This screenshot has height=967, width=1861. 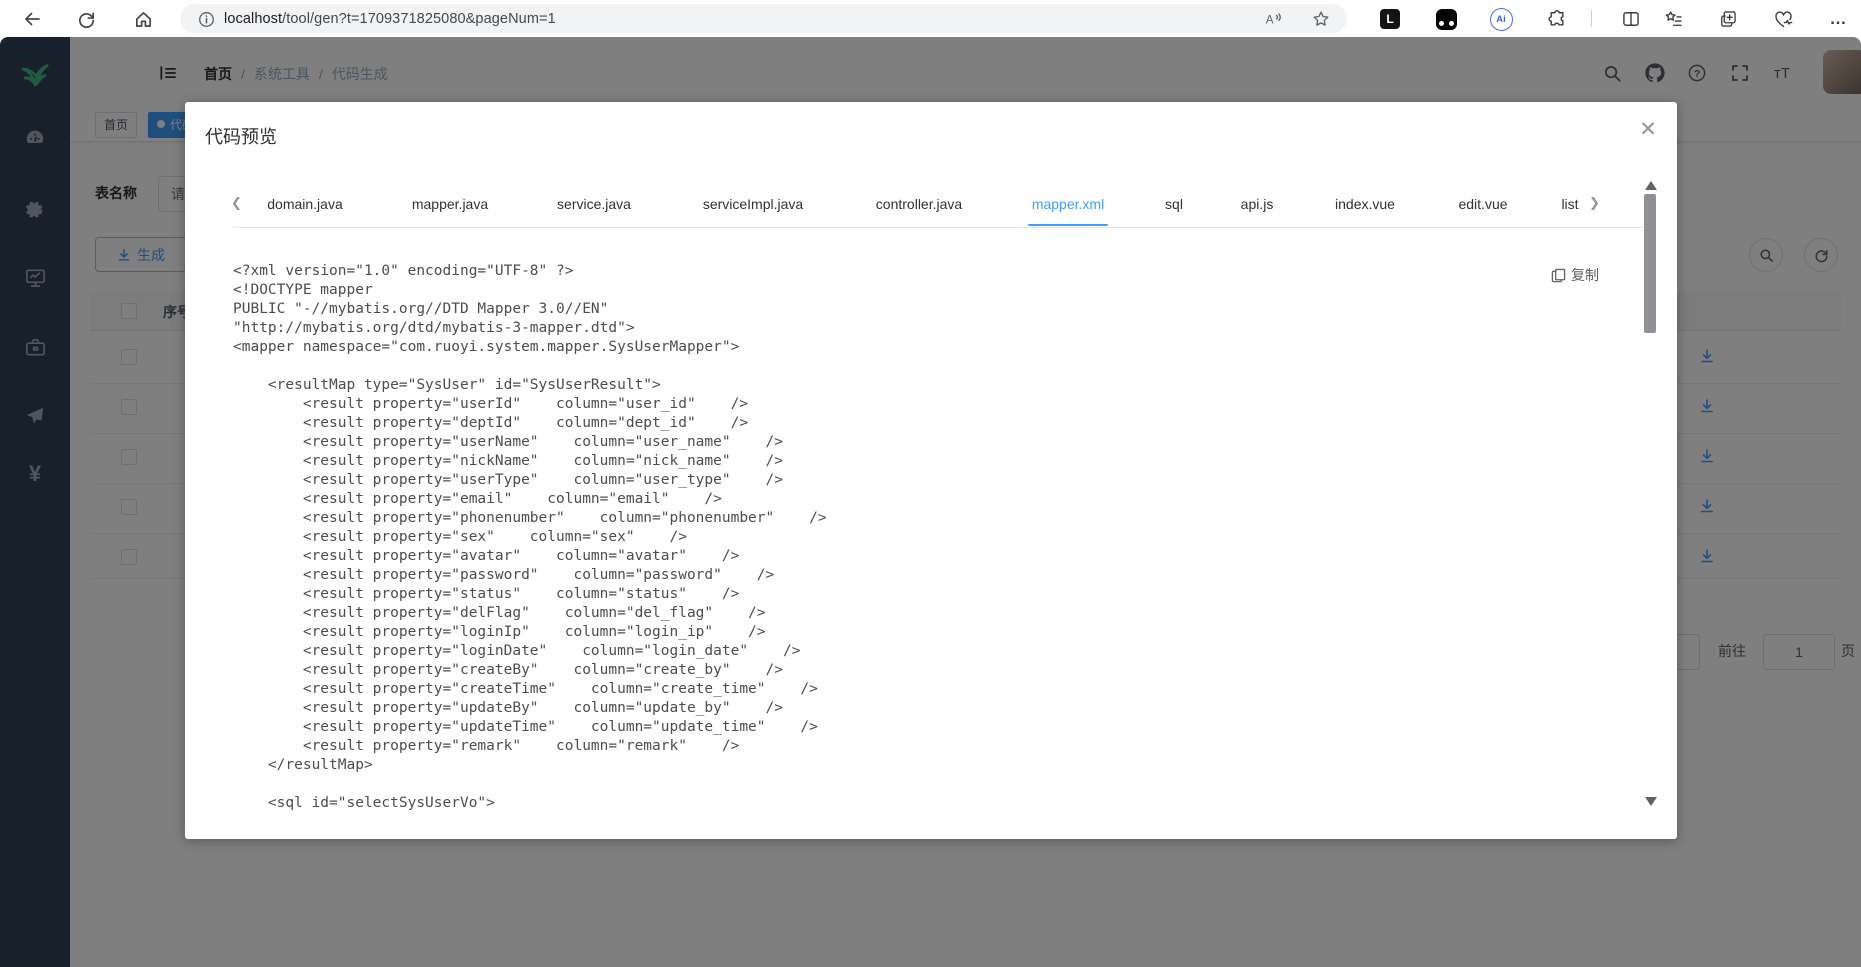 I want to click on tab-controller-java: controller.java, so click(x=919, y=204).